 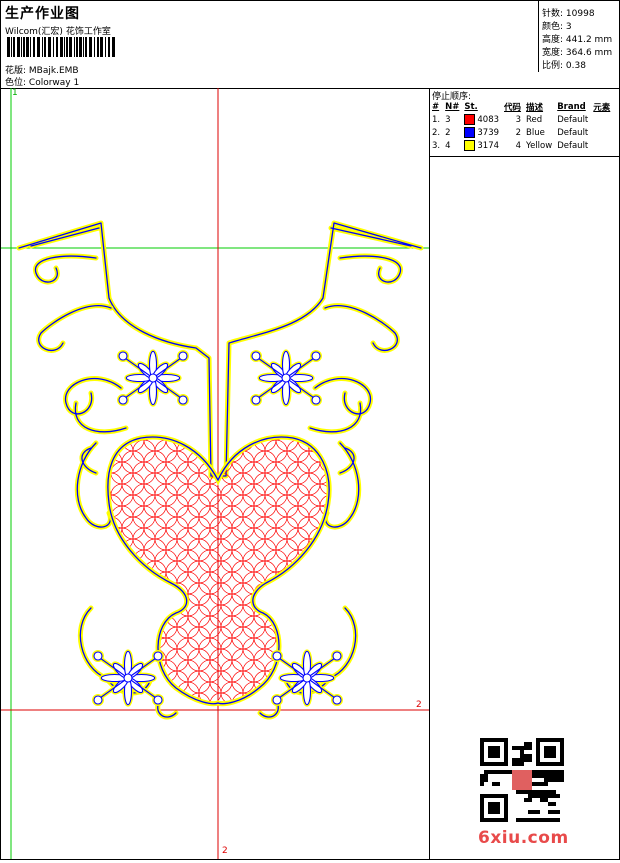 I want to click on company-line: Wilcom(汇宏) 花饰工作室, so click(x=58, y=32).